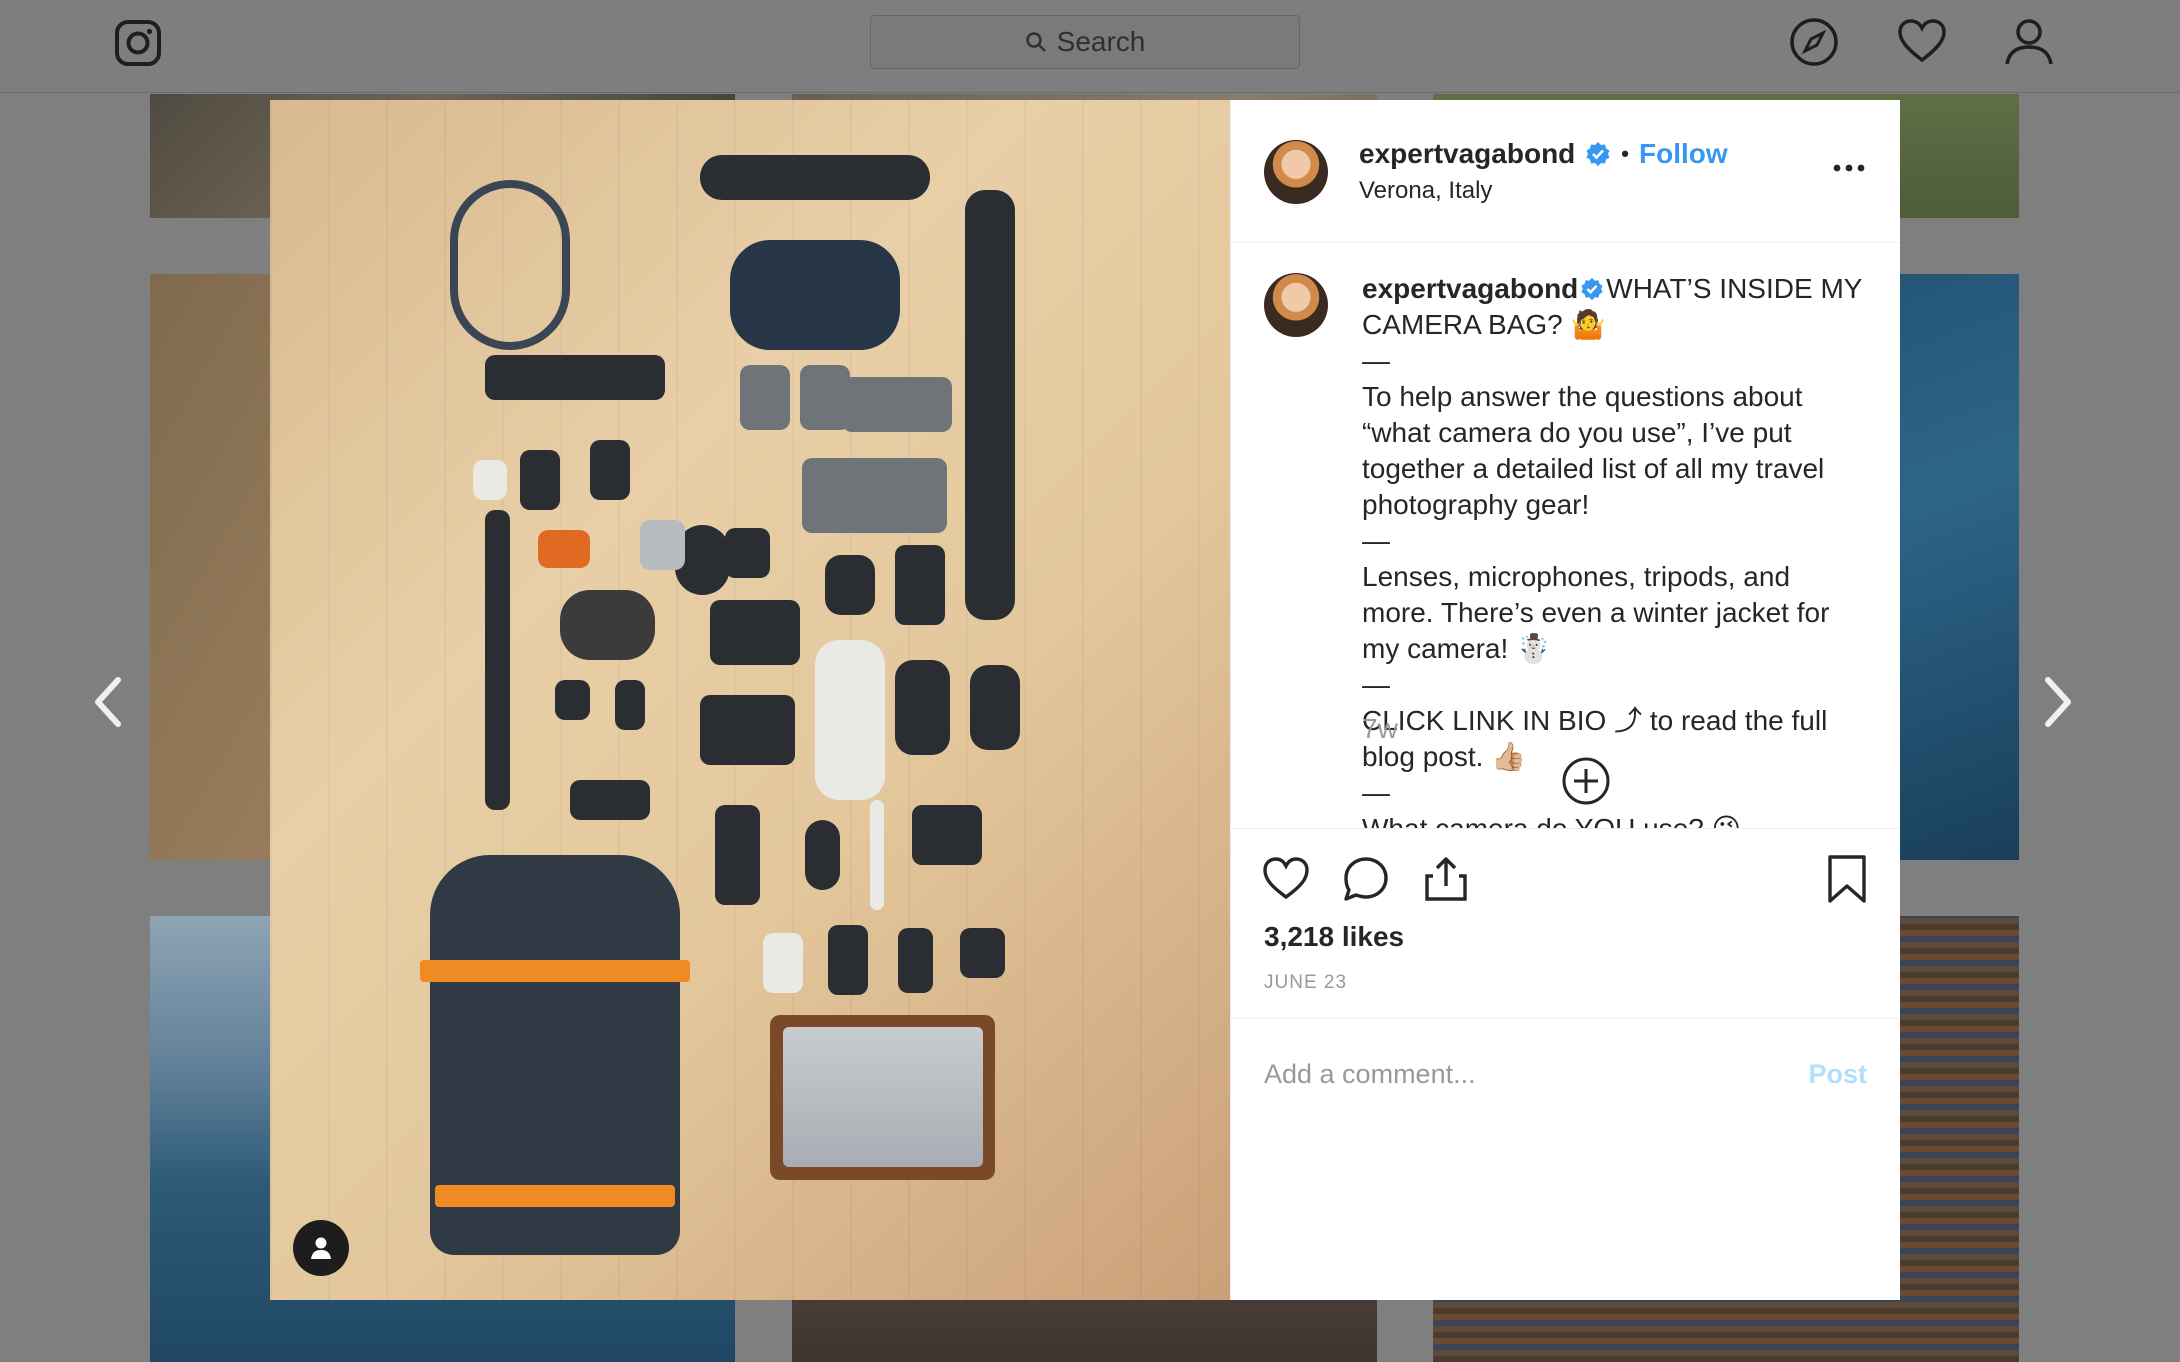  Describe the element at coordinates (1334, 937) in the screenshot. I see `like-count: 3,218 likes` at that location.